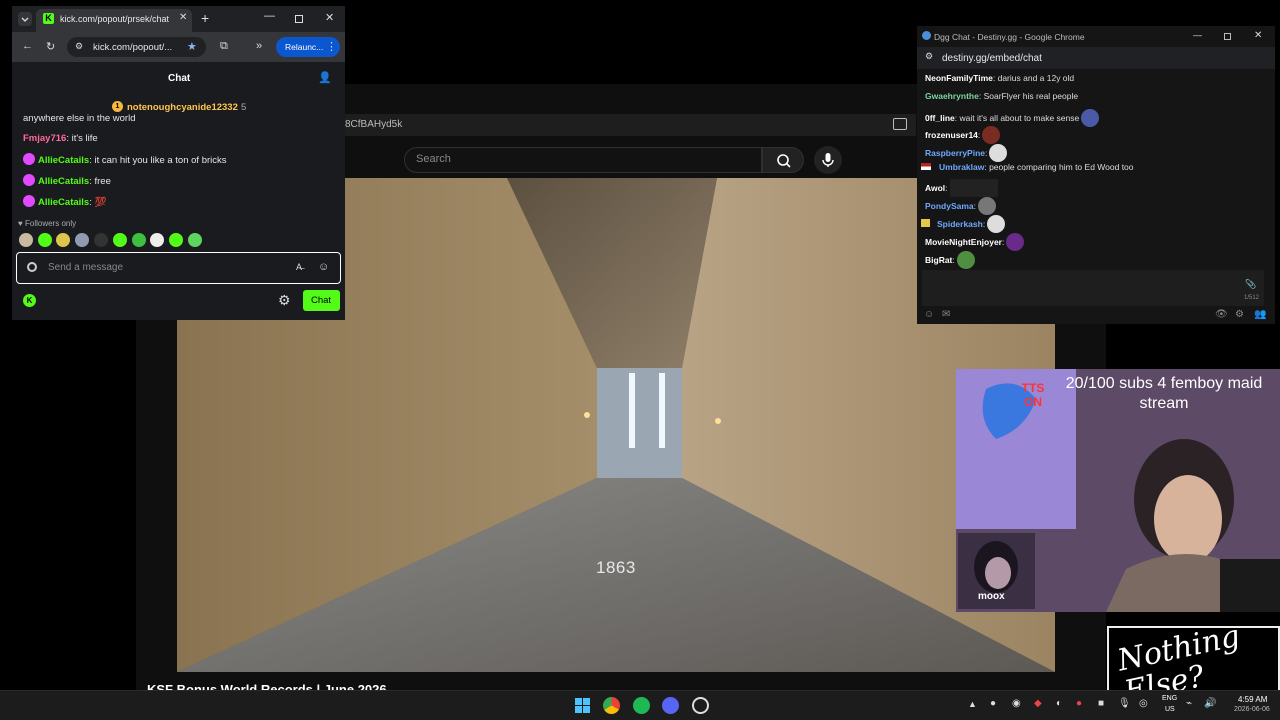  I want to click on dgg-username: Spiderkash, so click(960, 224).